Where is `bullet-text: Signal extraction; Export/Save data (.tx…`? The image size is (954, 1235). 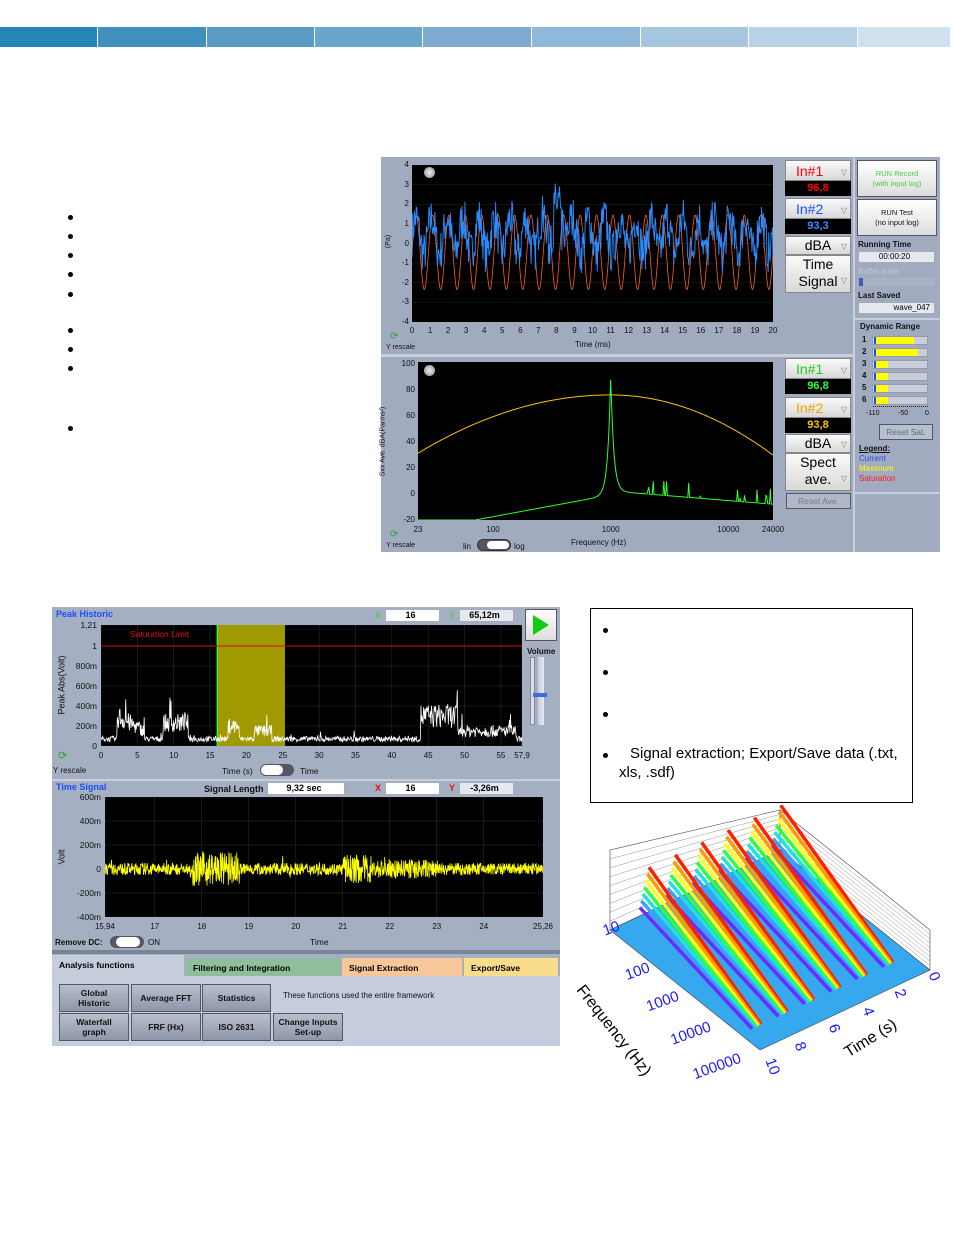
bullet-text: Signal extraction; Export/Save data (.tx… is located at coordinates (758, 763).